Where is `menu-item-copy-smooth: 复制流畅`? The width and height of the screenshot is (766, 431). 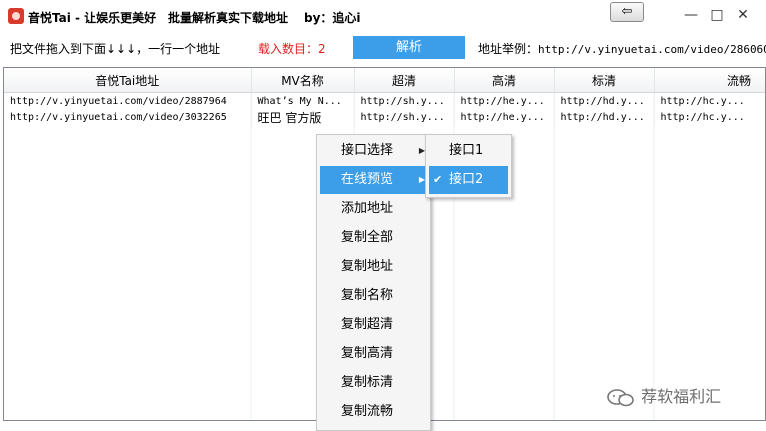 menu-item-copy-smooth: 复制流畅 is located at coordinates (373, 412).